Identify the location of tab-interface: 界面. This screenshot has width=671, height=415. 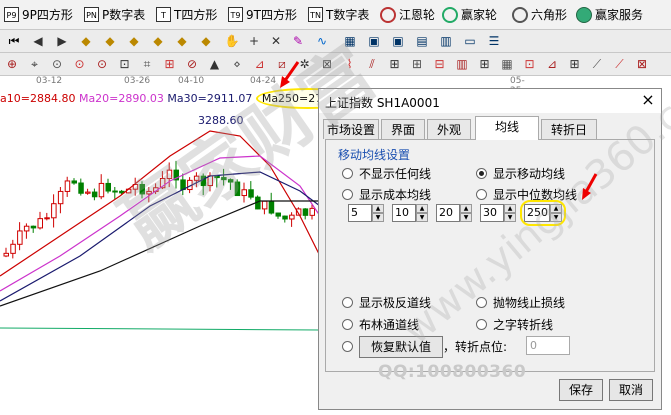
(403, 129).